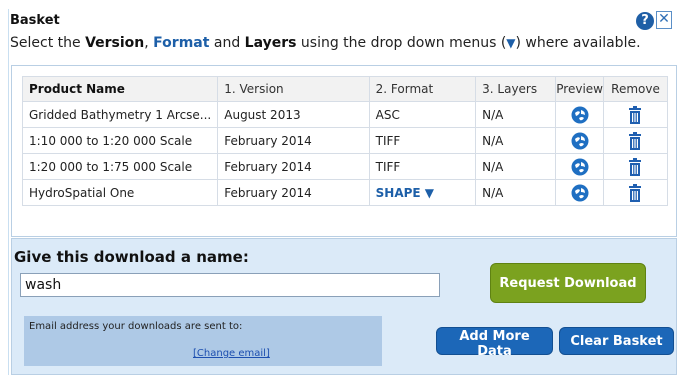 The width and height of the screenshot is (681, 376). What do you see at coordinates (131, 257) in the screenshot?
I see `download-name-label: Give this download a name:` at bounding box center [131, 257].